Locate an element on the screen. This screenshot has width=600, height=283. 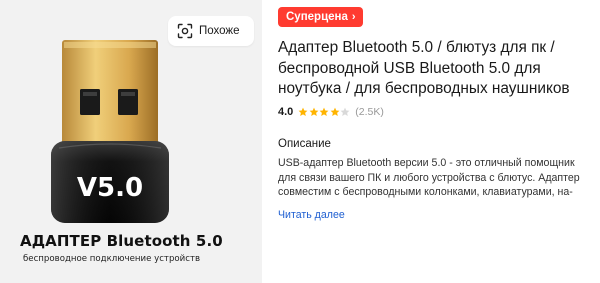
chevron-right-icon: › is located at coordinates (353, 16).